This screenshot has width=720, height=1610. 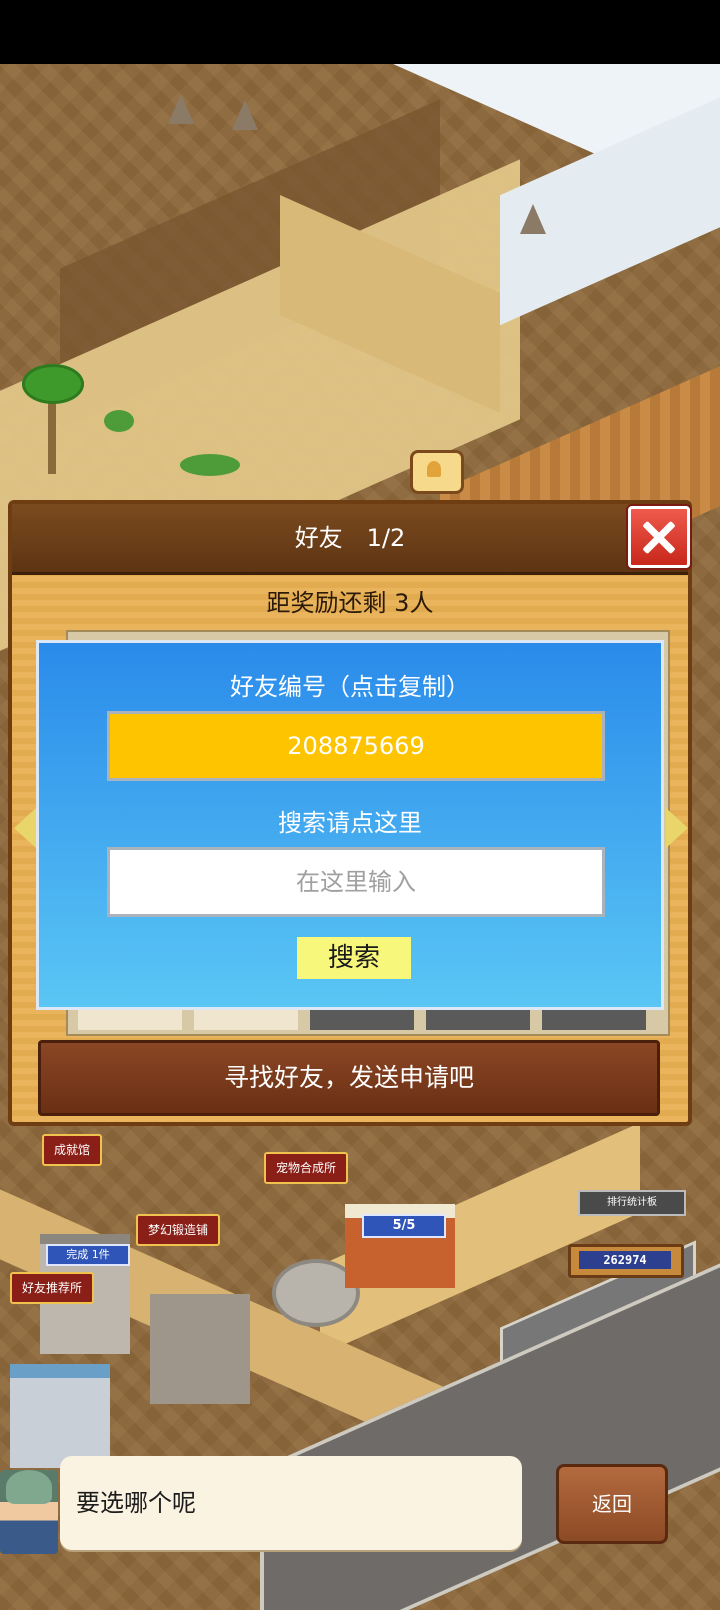 I want to click on back-button: 返回, so click(x=612, y=1504).